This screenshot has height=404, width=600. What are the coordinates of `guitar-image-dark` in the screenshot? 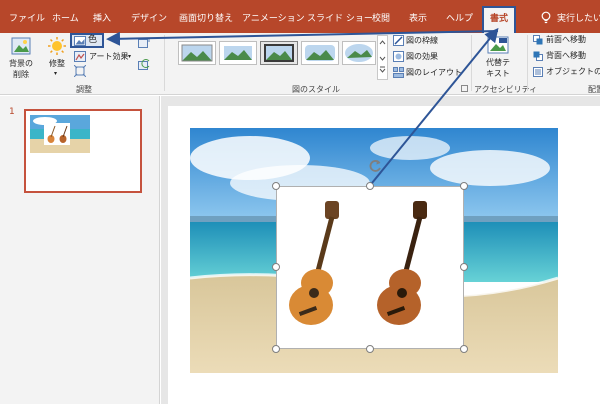 It's located at (402, 263).